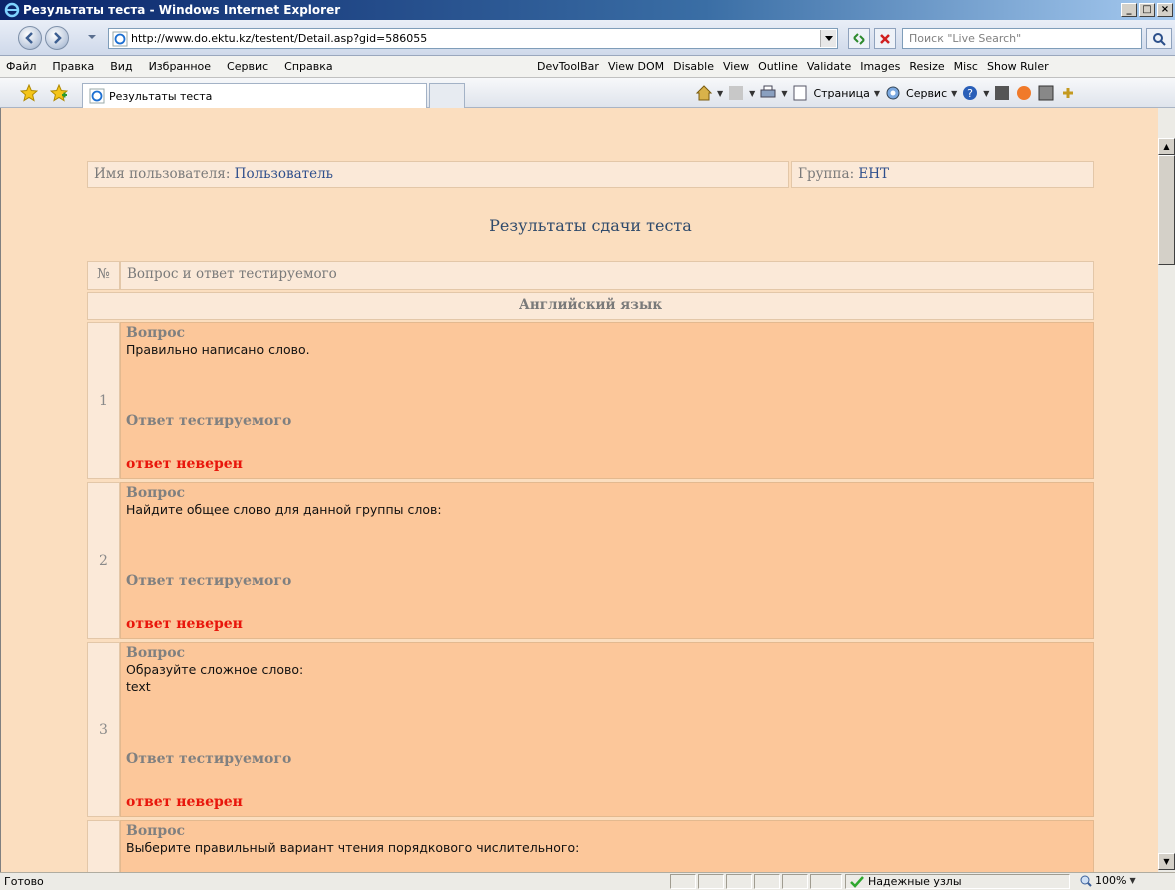 This screenshot has height=890, width=1175. I want to click on search-icon, so click(1159, 39).